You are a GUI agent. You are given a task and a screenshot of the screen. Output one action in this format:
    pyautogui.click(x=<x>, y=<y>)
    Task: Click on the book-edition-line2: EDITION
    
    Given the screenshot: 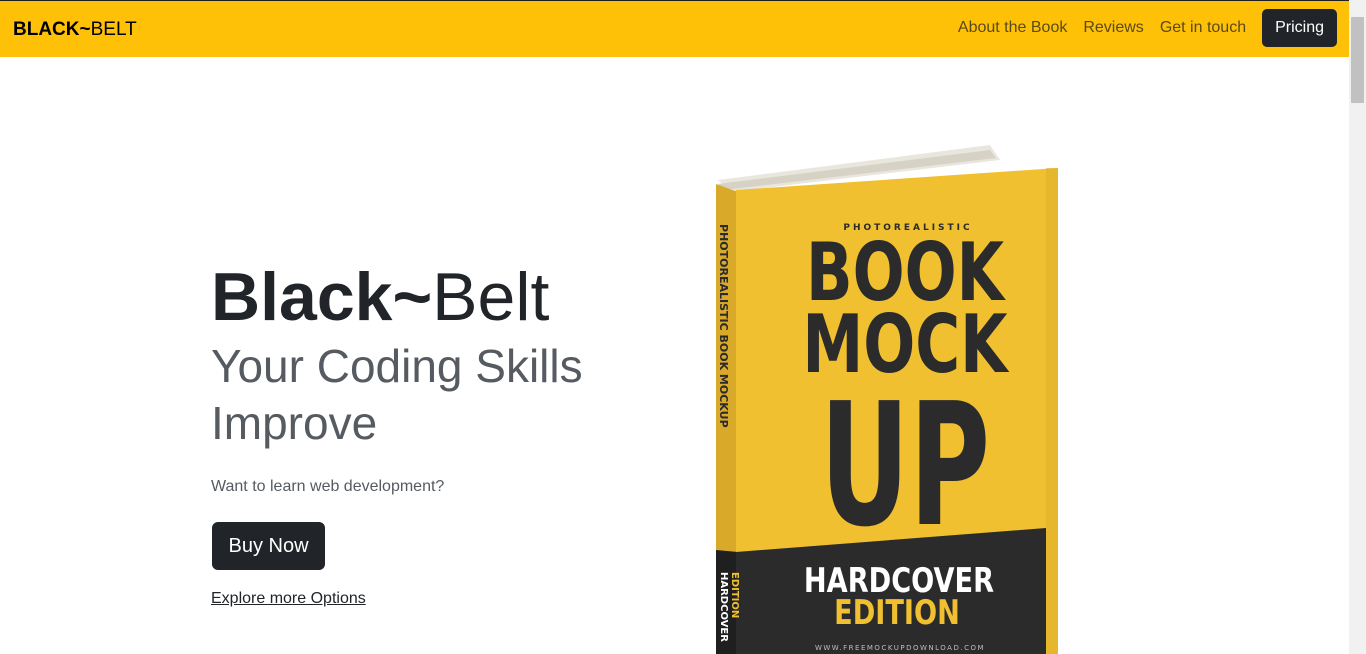 What is the action you would take?
    pyautogui.click(x=897, y=613)
    